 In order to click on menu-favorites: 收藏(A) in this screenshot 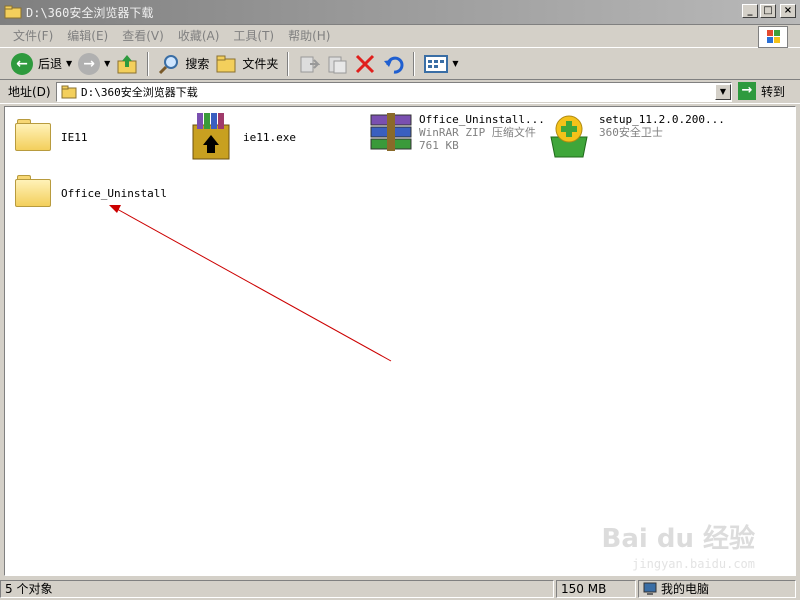, I will do `click(199, 35)`.